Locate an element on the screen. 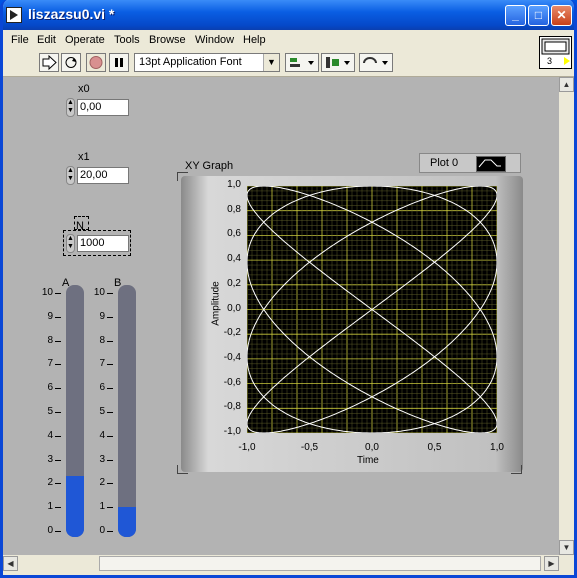 The image size is (577, 578). y-tick-label: -0,2 is located at coordinates (232, 333).